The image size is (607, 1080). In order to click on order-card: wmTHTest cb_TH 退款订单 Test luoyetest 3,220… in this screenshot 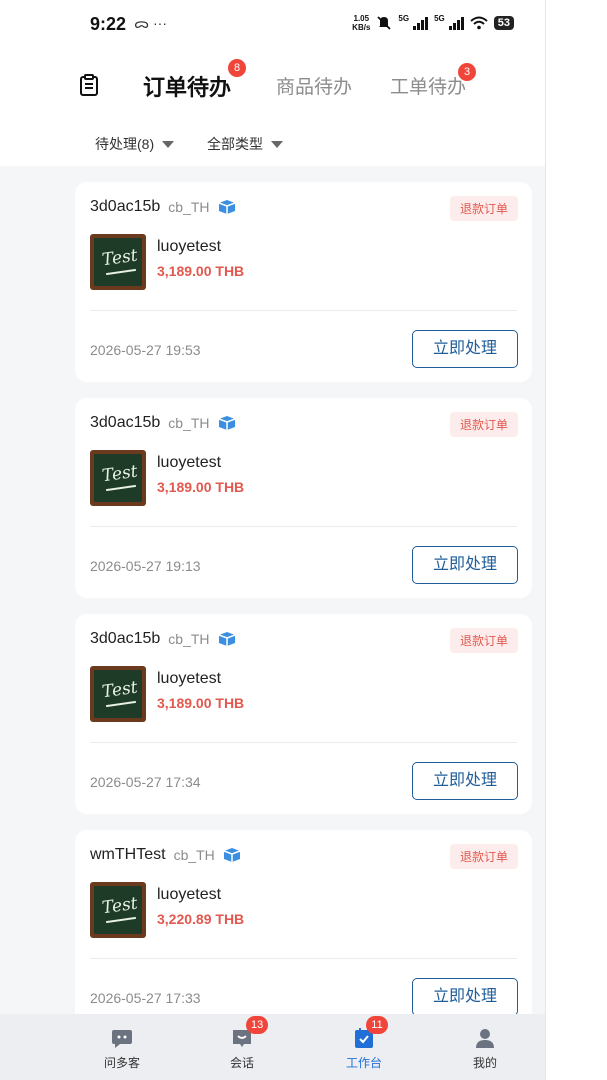, I will do `click(303, 930)`.